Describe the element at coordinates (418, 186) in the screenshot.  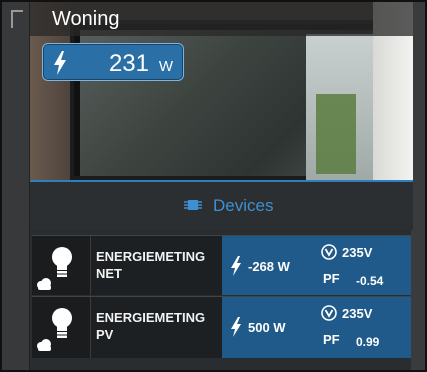
I see `right-rail-scrollbar` at that location.